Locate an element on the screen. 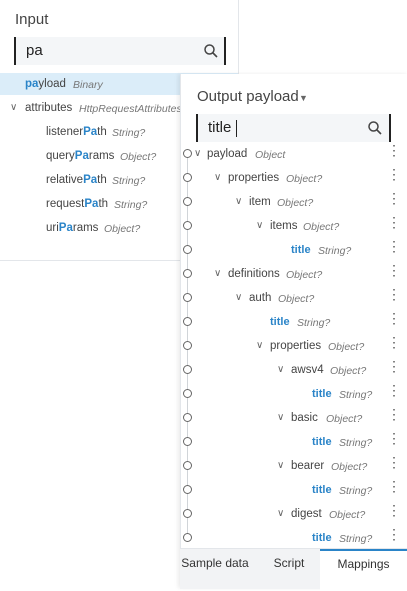 Image resolution: width=407 pixels, height=591 pixels. input-panel-title: Input is located at coordinates (32, 19).